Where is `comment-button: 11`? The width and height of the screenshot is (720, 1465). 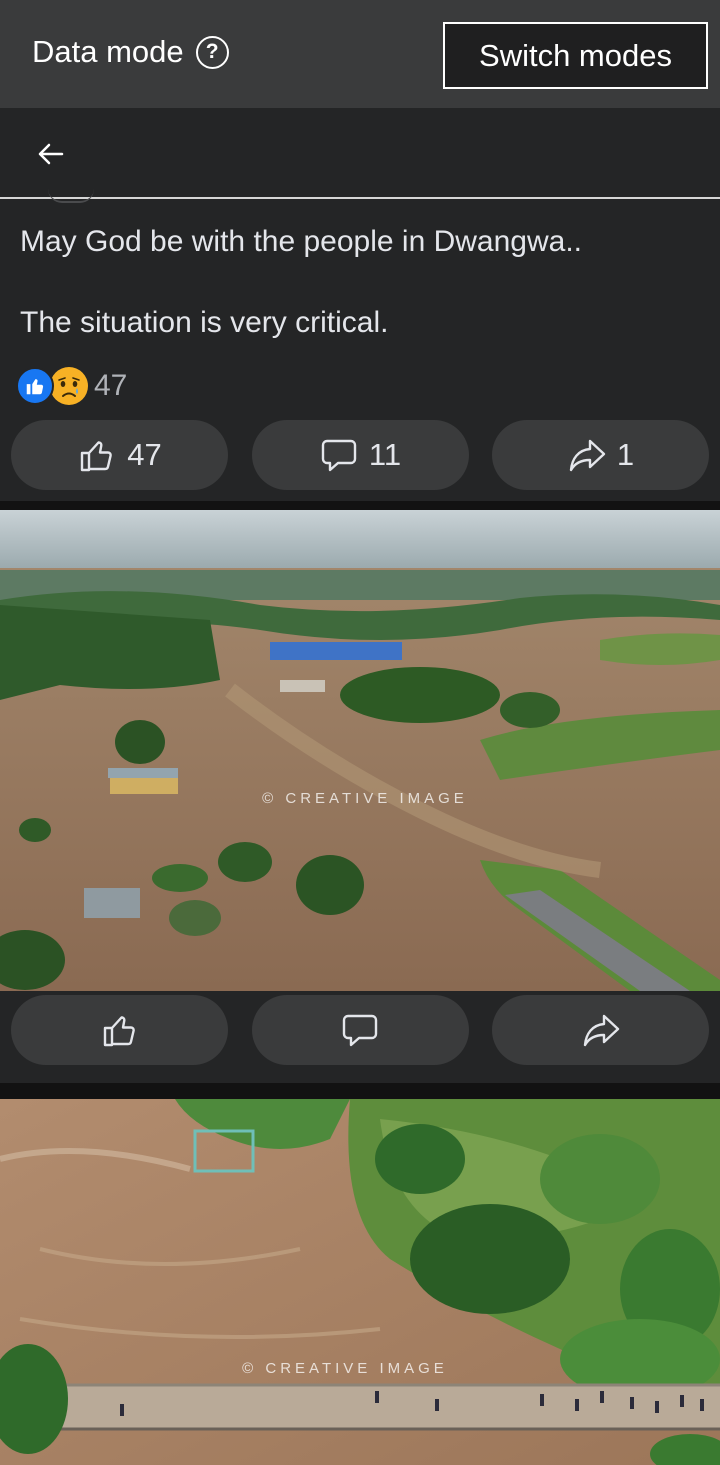
comment-button: 11 is located at coordinates (360, 455).